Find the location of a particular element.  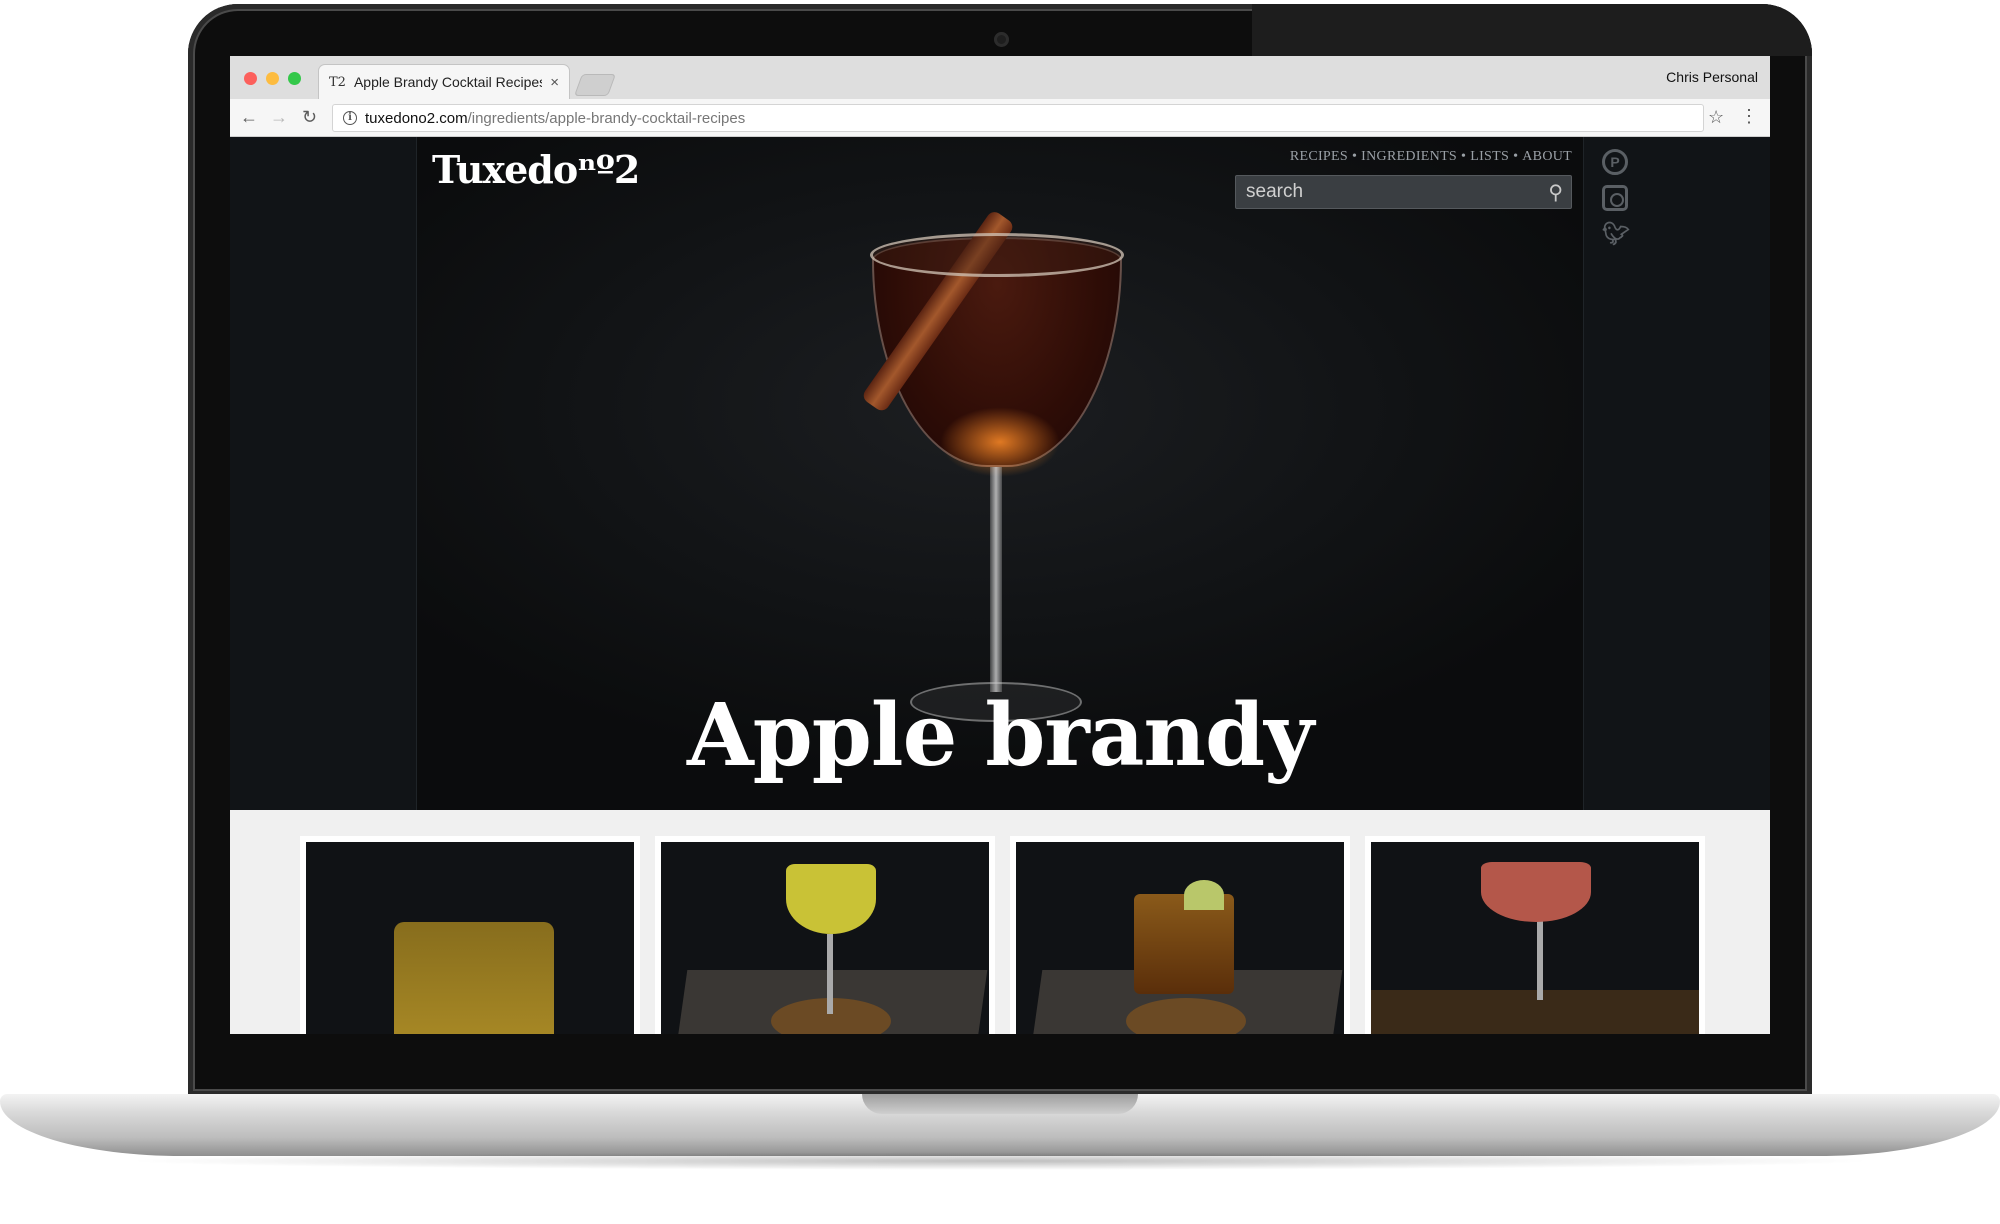

forward-arrow-icon: → is located at coordinates (279, 117).